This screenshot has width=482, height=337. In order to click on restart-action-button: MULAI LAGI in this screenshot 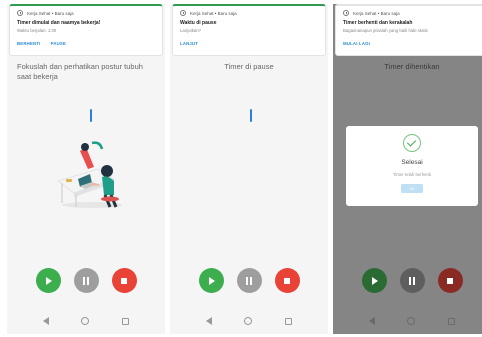, I will do `click(356, 43)`.